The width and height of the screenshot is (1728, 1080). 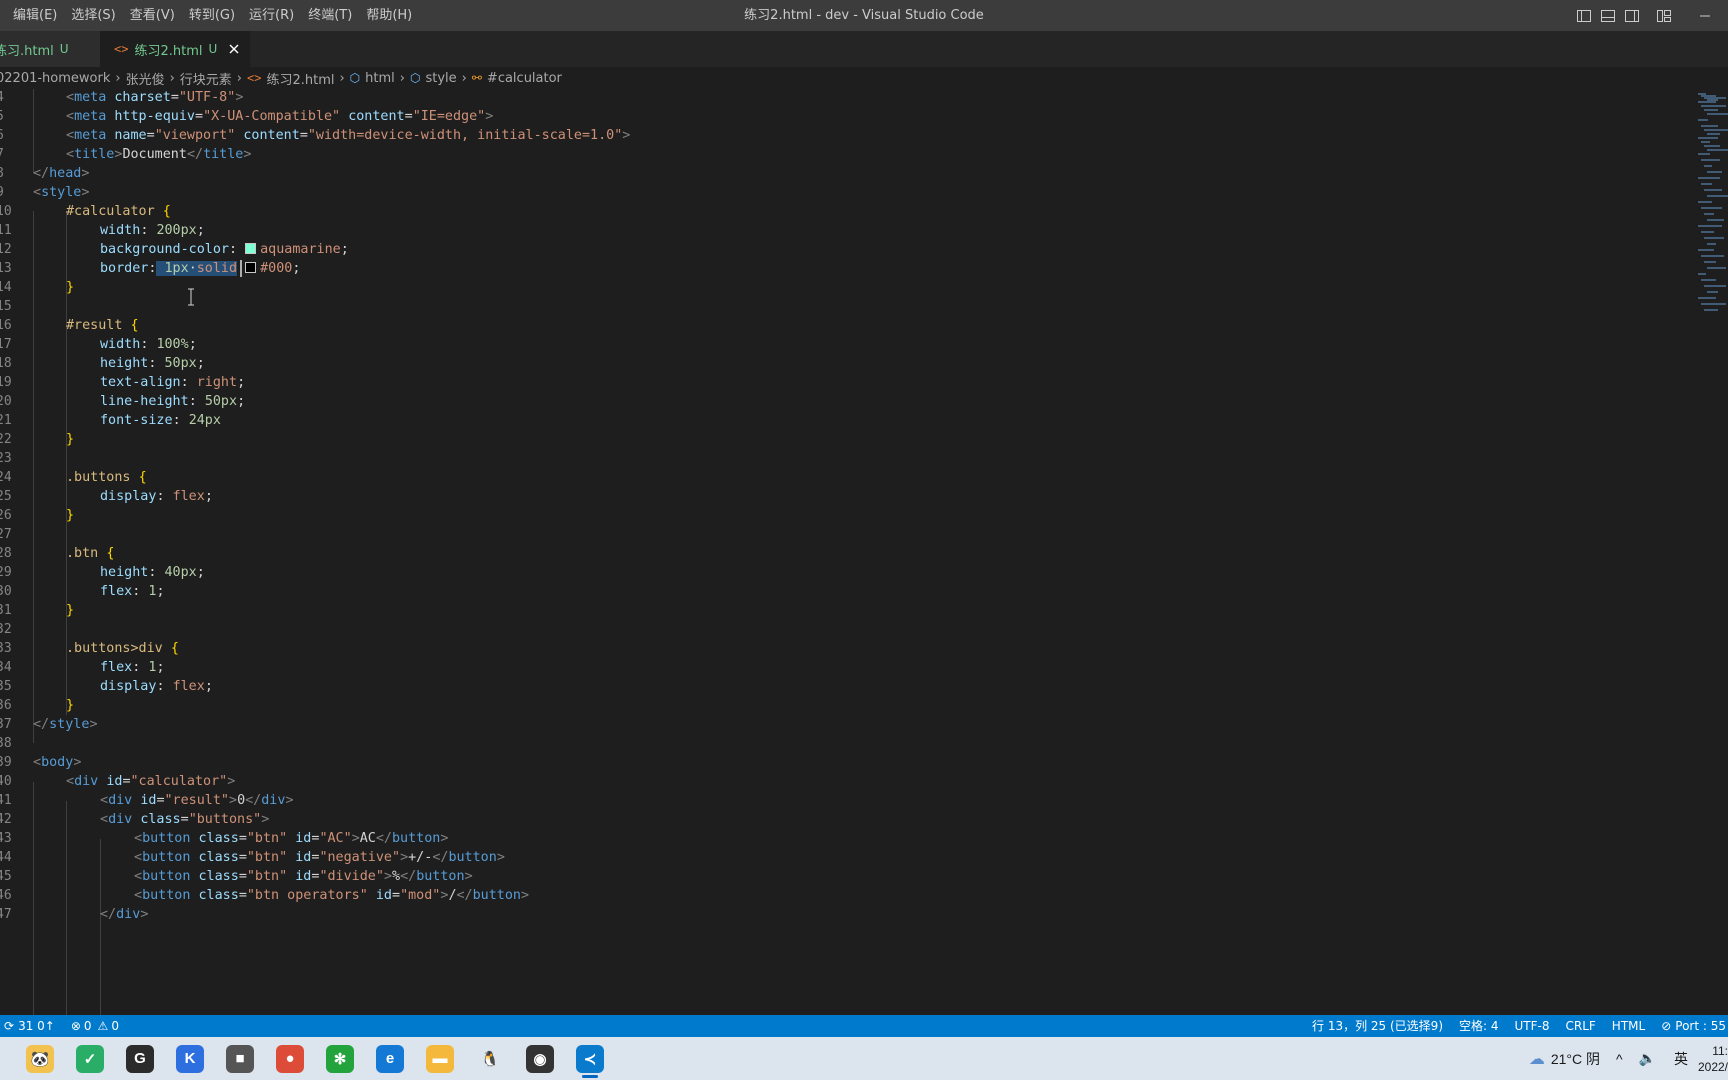 I want to click on taskbar-app-panda-app: 🐼, so click(x=40, y=1058).